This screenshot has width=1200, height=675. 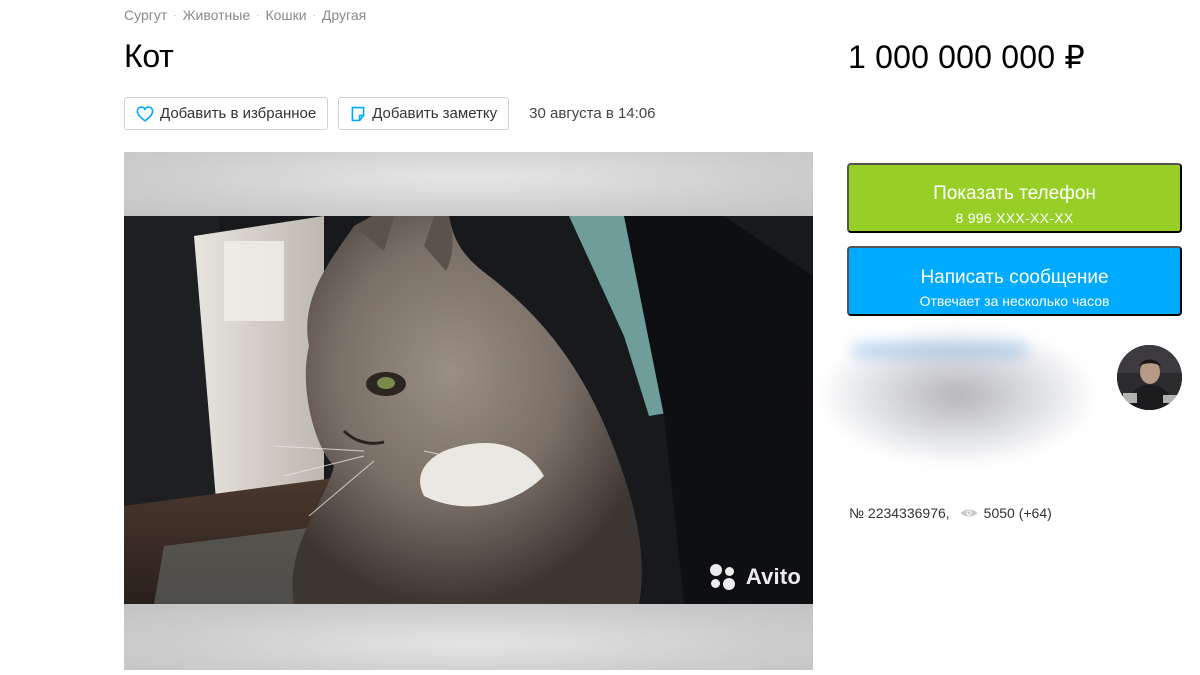 I want to click on avito-watermark-text: Avito, so click(x=773, y=576).